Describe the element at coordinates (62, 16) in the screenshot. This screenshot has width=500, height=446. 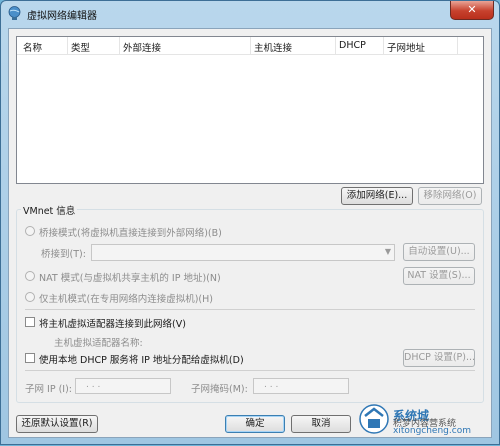
I see `window-title: 虚拟网络编辑器` at that location.